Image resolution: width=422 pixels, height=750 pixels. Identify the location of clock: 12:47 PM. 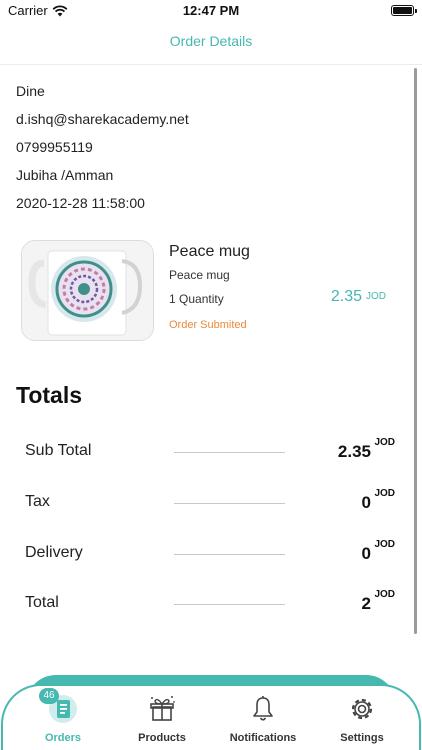
(211, 10).